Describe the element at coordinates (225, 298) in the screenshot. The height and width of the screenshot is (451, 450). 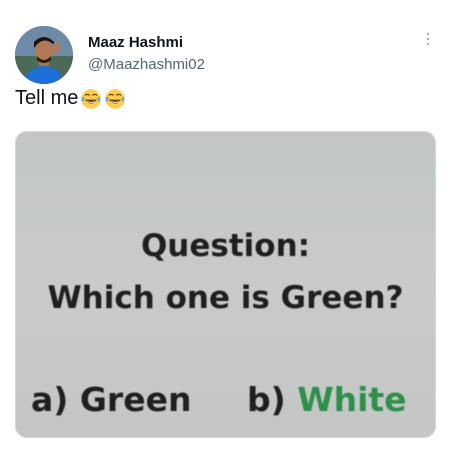
I see `media-question-text: Which one is Green?` at that location.